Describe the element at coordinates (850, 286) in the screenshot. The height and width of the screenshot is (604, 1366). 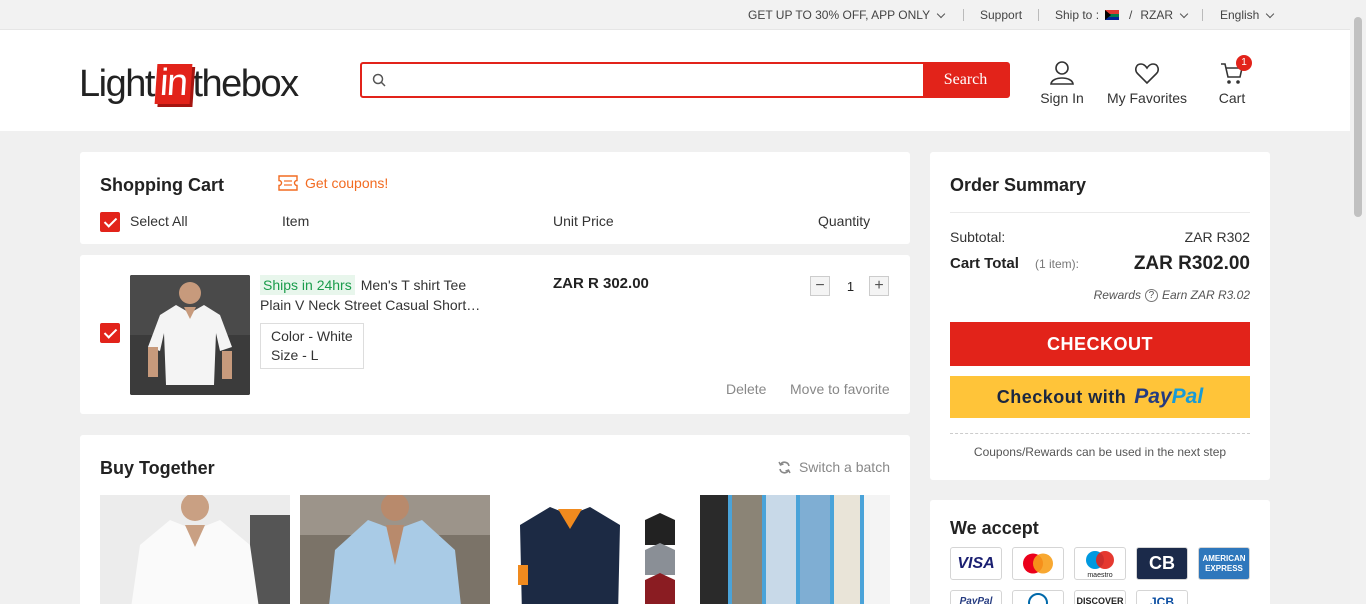
I see `quantity-value: 1` at that location.